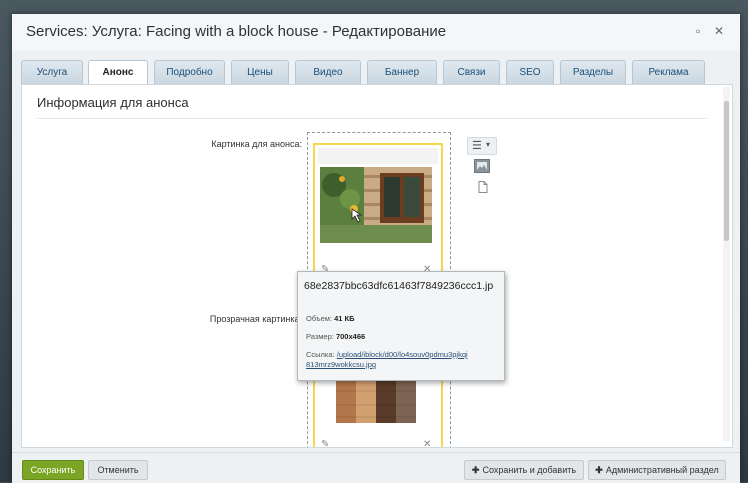 This screenshot has width=748, height=483. I want to click on tab-video: Видео, so click(328, 72).